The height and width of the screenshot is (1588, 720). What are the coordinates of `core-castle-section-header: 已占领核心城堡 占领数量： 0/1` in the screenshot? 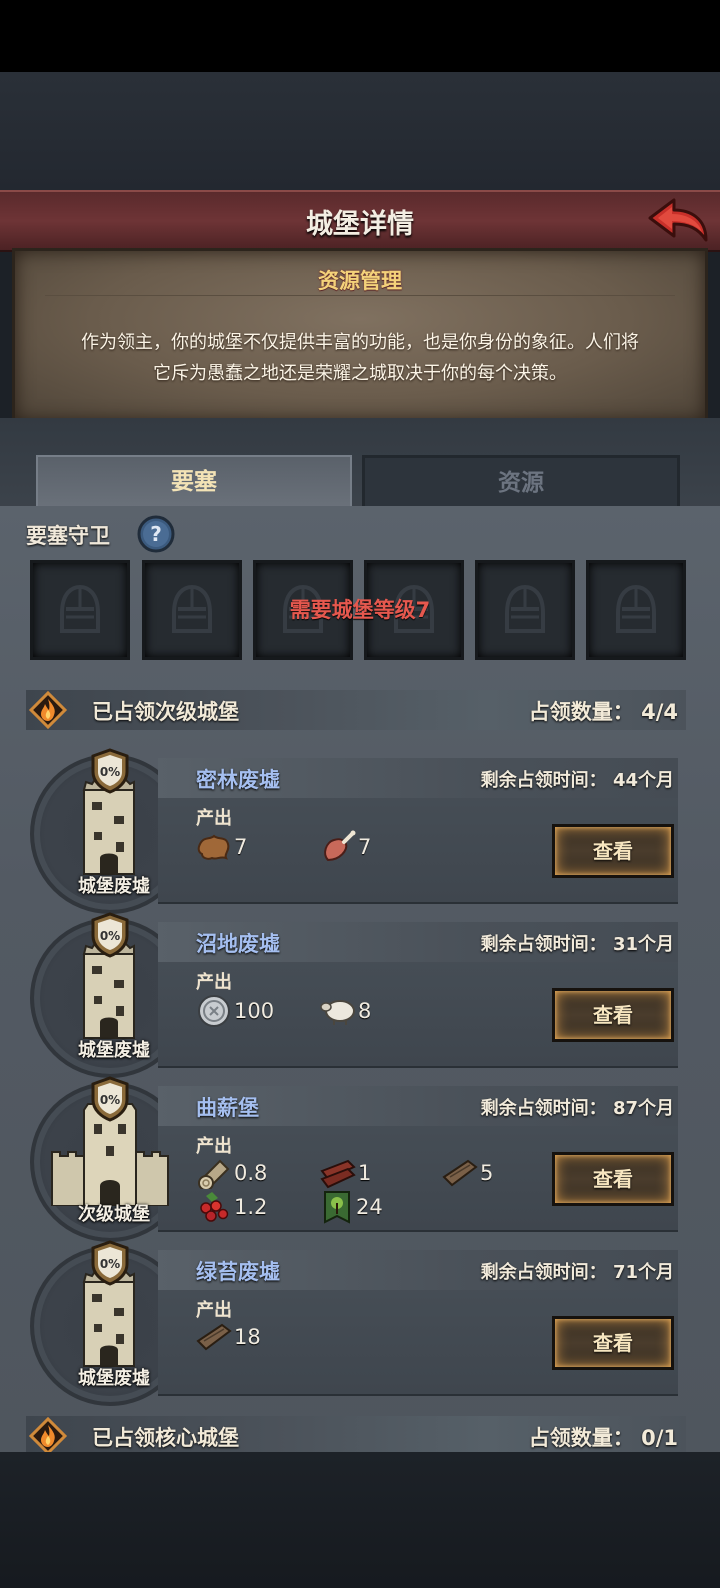 It's located at (356, 1436).